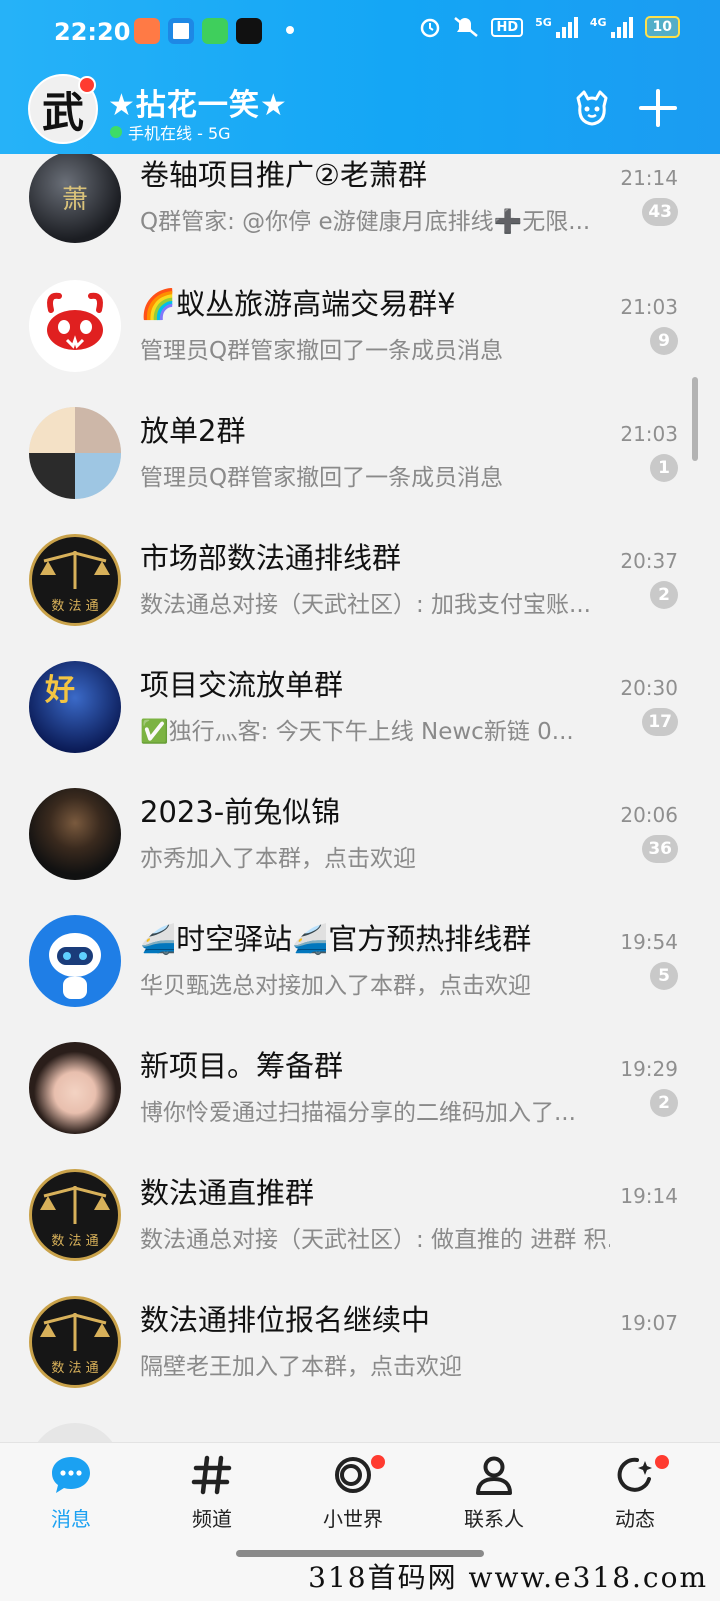  Describe the element at coordinates (649, 1069) in the screenshot. I see `chat-time: 19:29` at that location.